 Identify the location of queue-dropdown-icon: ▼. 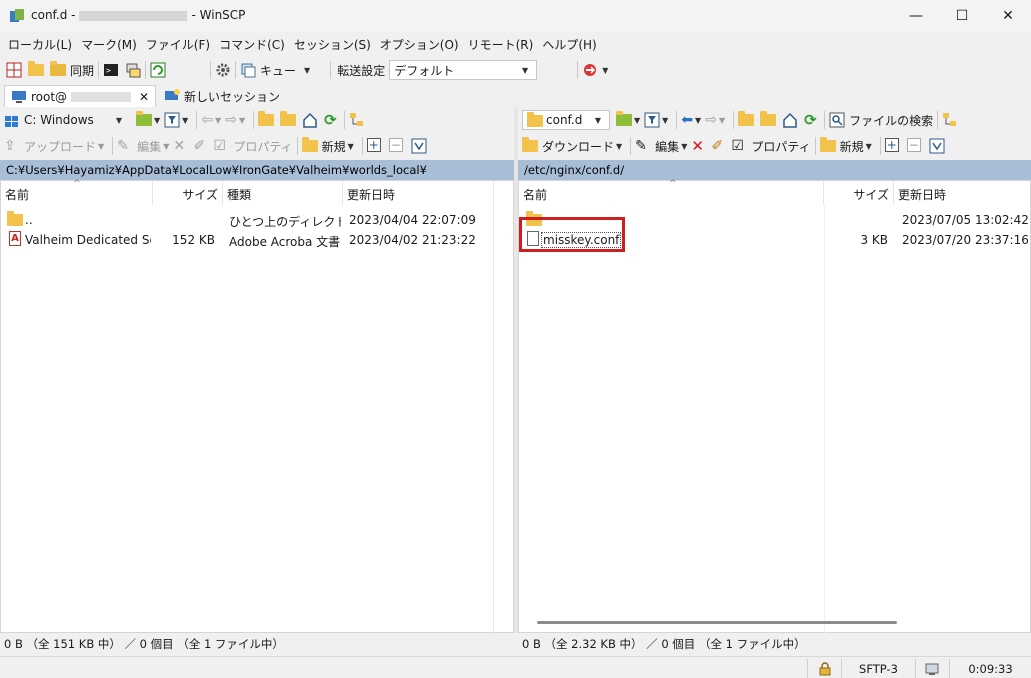
(307, 70).